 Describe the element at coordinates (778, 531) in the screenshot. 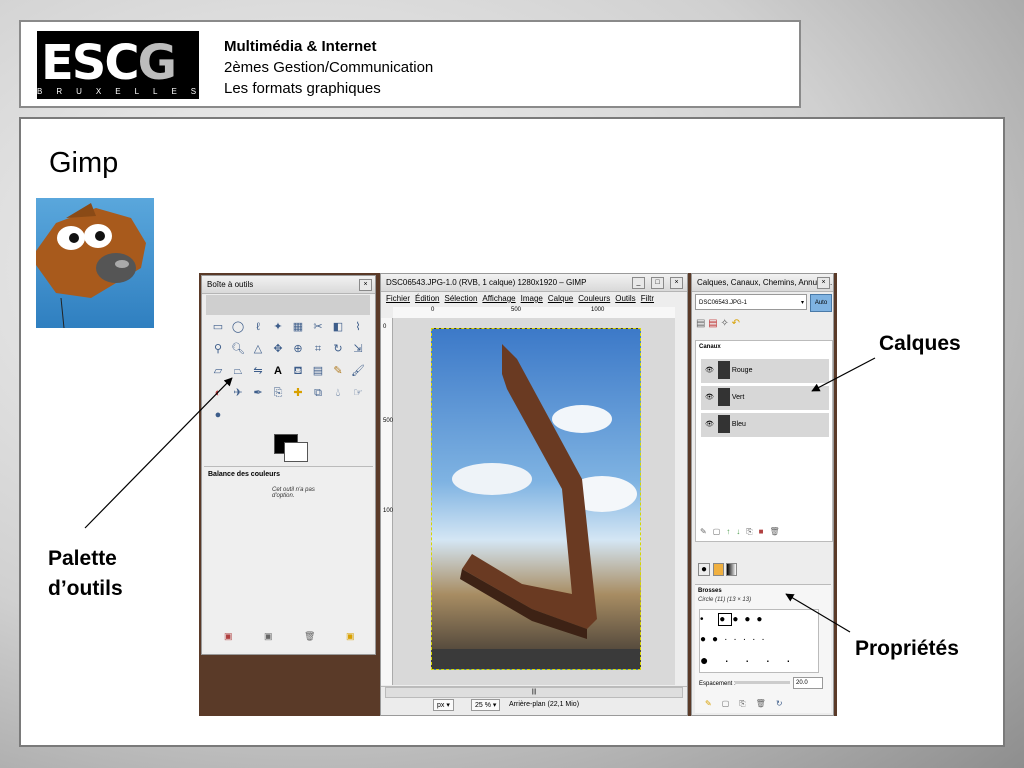

I see `delete-channel-icon: 🗑︎` at that location.